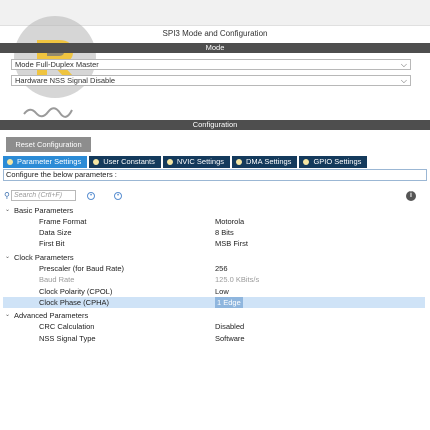  I want to click on expand-all-icon: •, so click(91, 196).